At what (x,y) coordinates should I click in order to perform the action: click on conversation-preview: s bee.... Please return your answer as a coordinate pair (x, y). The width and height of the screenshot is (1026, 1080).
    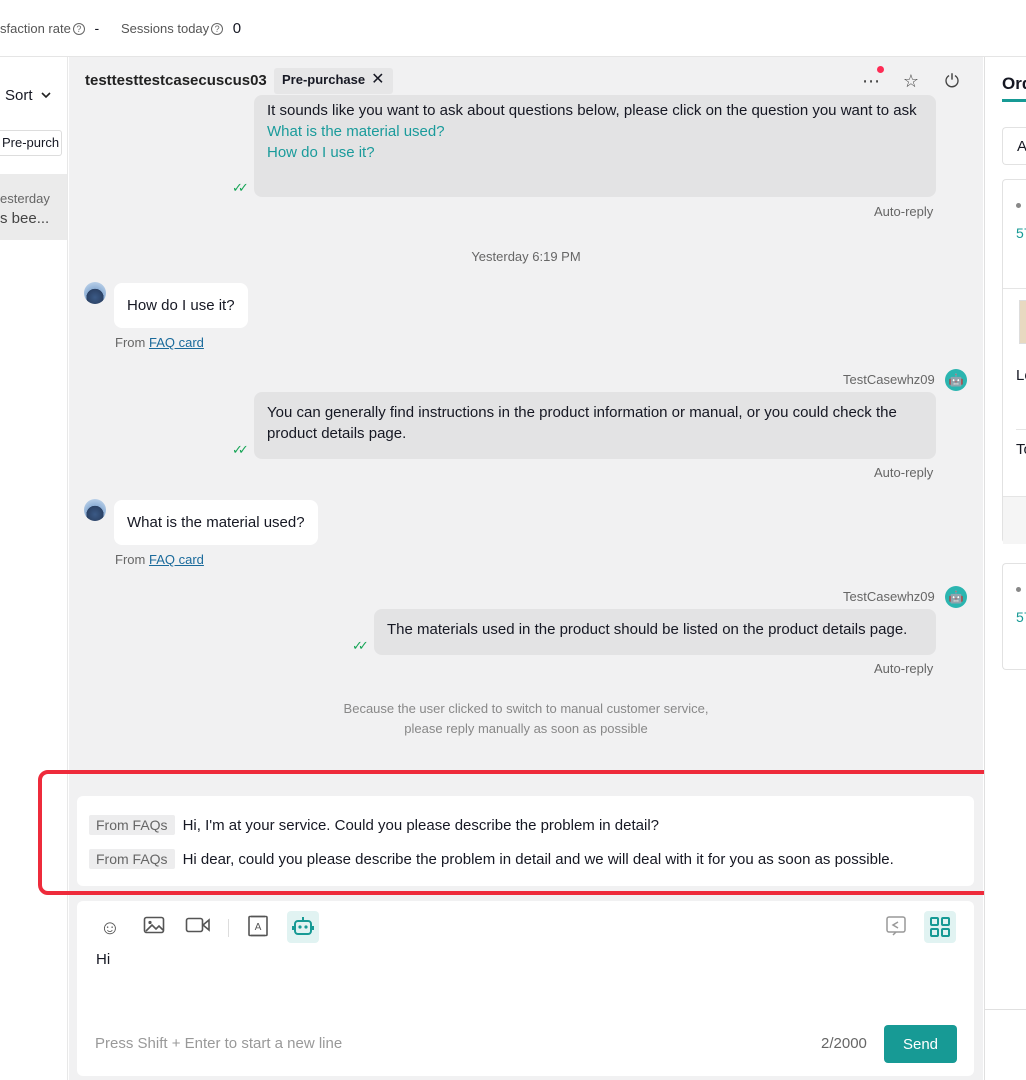
    Looking at the image, I should click on (25, 218).